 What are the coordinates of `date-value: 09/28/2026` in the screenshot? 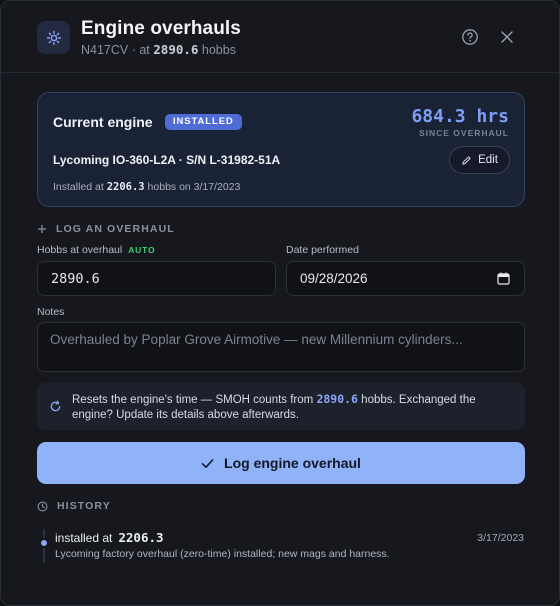 It's located at (334, 278).